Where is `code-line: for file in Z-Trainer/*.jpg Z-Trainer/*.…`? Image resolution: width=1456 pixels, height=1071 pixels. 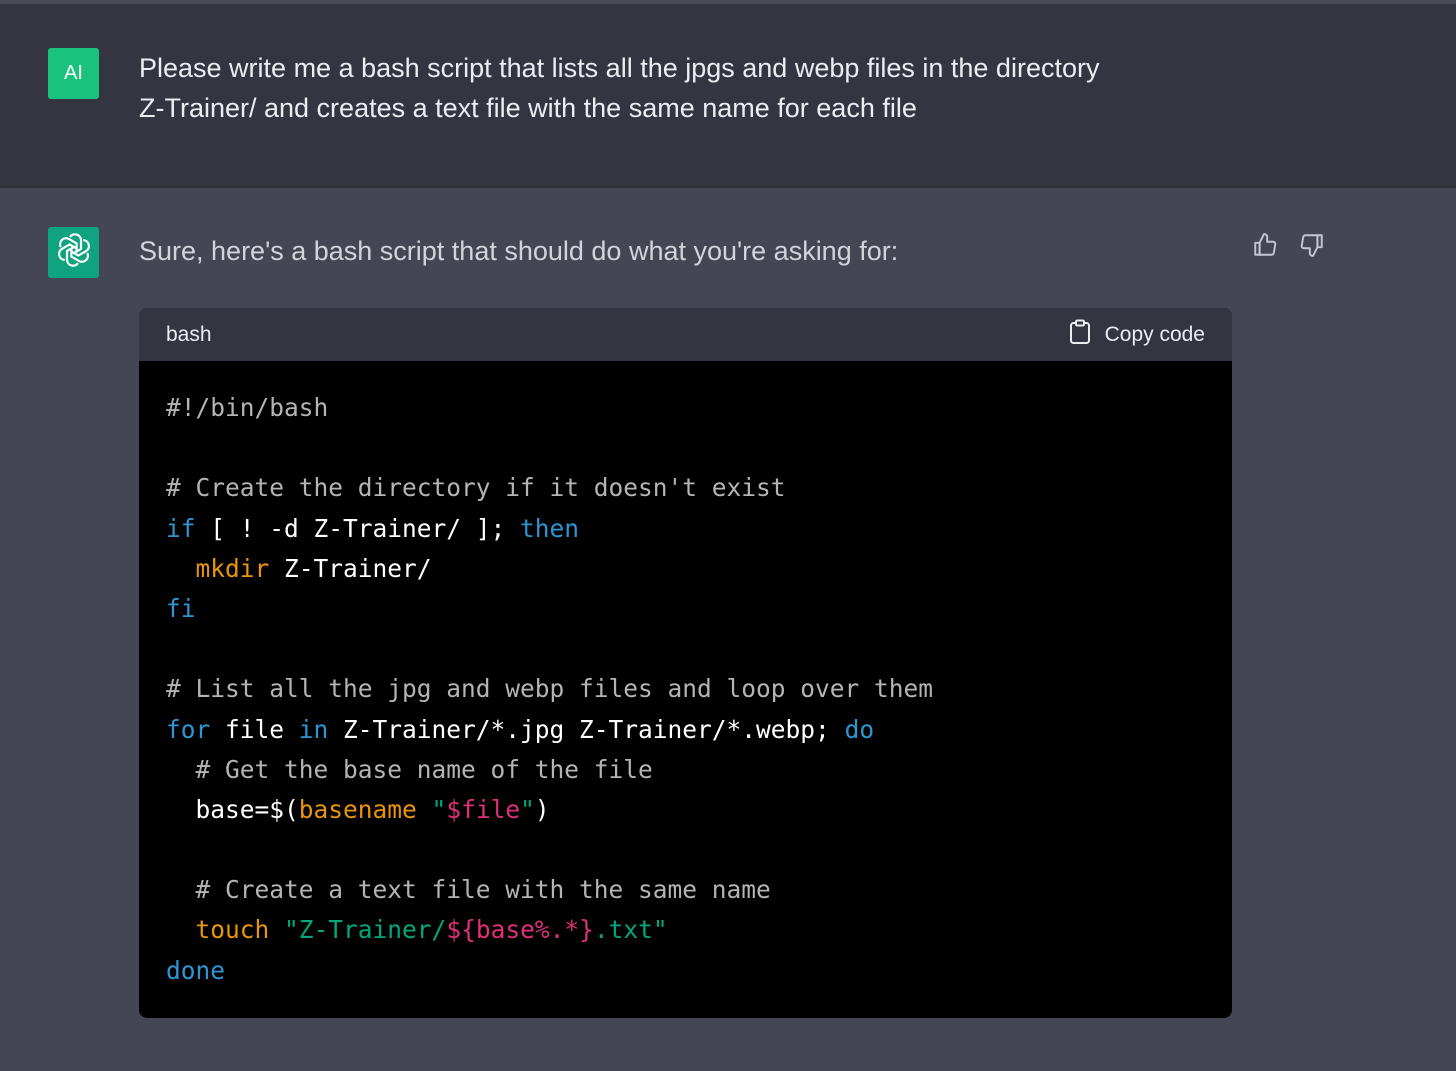
code-line: for file in Z-Trainer/*.jpg Z-Trainer/*.… is located at coordinates (549, 730).